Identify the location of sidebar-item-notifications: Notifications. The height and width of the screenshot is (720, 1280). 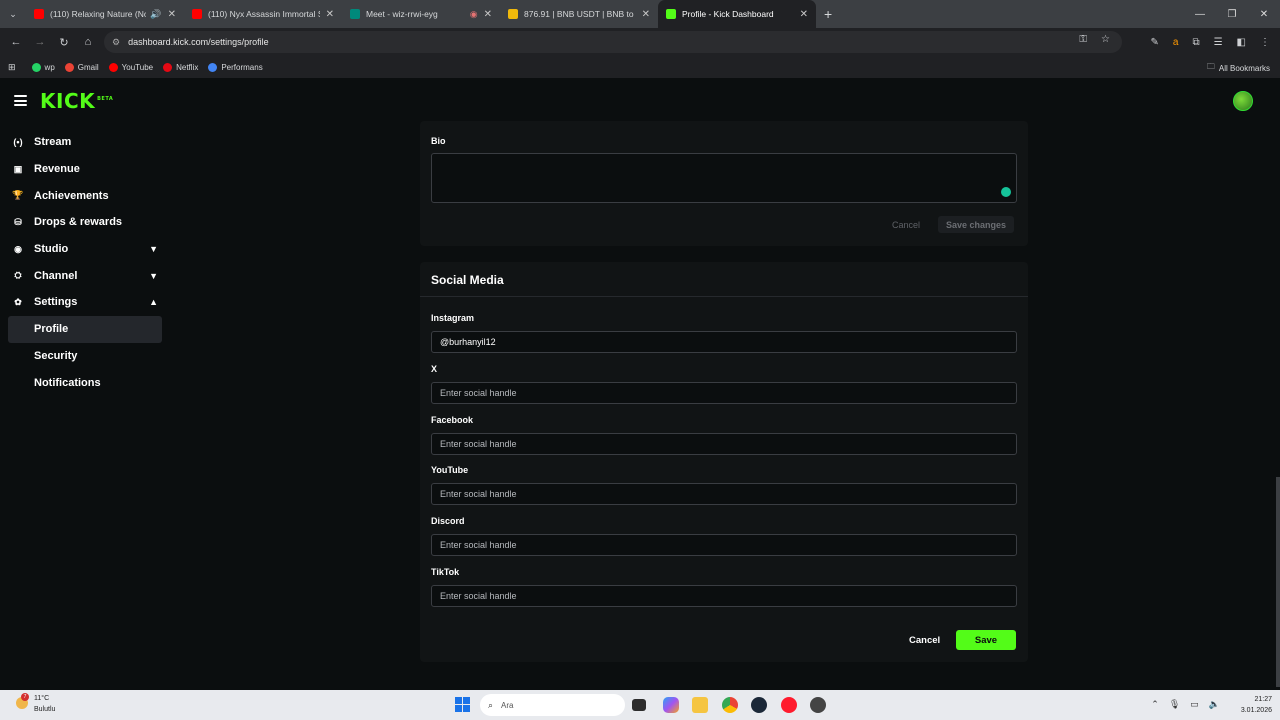
(85, 382).